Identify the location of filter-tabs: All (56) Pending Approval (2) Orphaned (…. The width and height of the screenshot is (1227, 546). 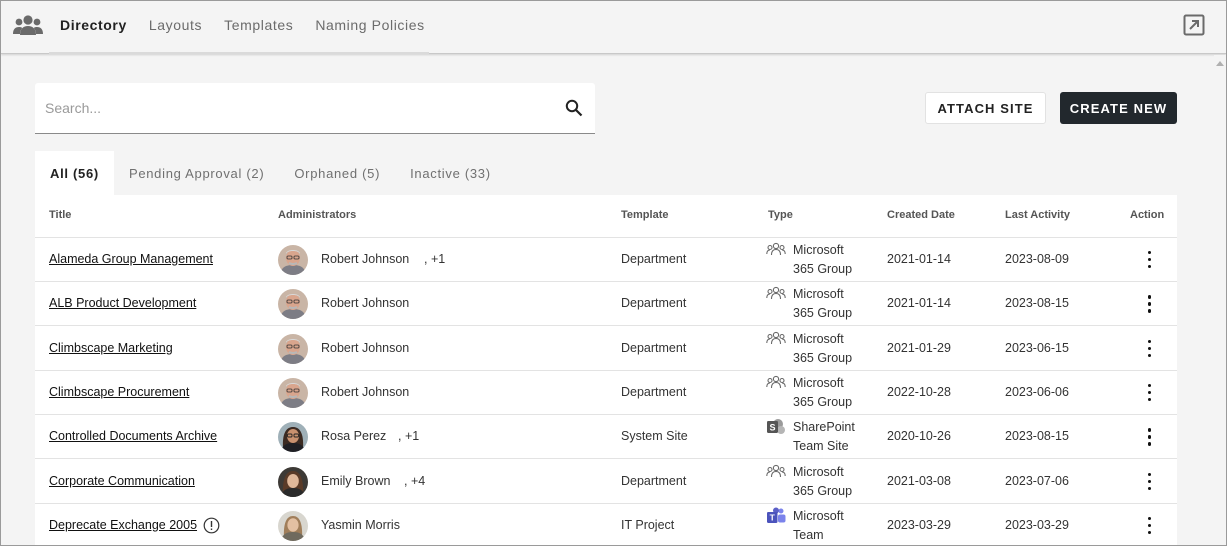
(270, 173).